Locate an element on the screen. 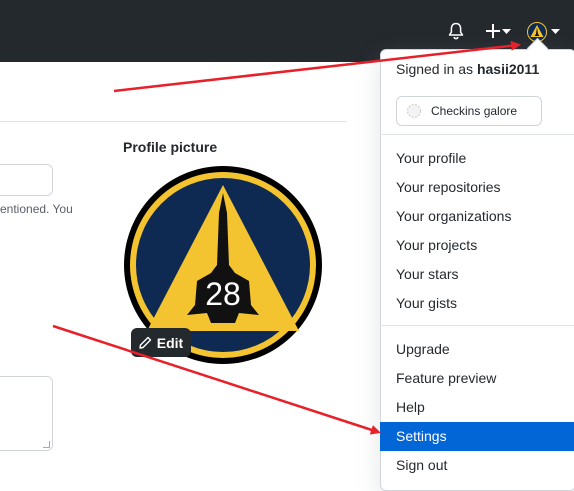 The height and width of the screenshot is (491, 574). menu-item-feature-preview: Feature preview is located at coordinates (477, 378).